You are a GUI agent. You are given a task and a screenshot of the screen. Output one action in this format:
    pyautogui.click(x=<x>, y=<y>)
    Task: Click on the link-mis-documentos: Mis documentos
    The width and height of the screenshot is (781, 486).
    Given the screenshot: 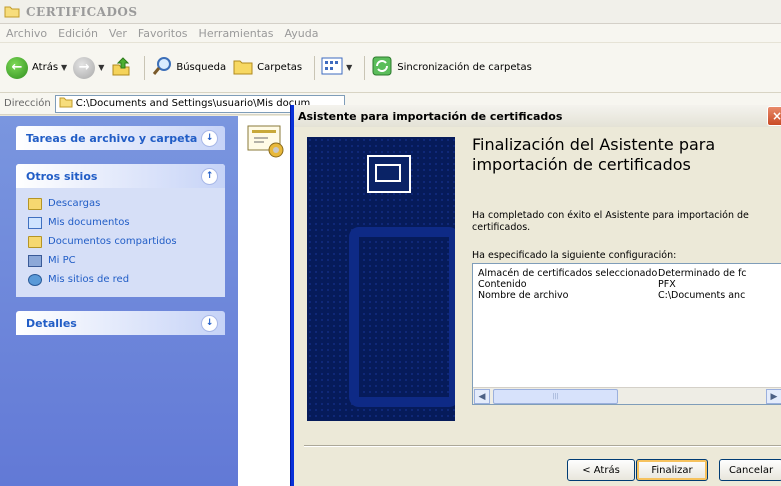 What is the action you would take?
    pyautogui.click(x=121, y=222)
    